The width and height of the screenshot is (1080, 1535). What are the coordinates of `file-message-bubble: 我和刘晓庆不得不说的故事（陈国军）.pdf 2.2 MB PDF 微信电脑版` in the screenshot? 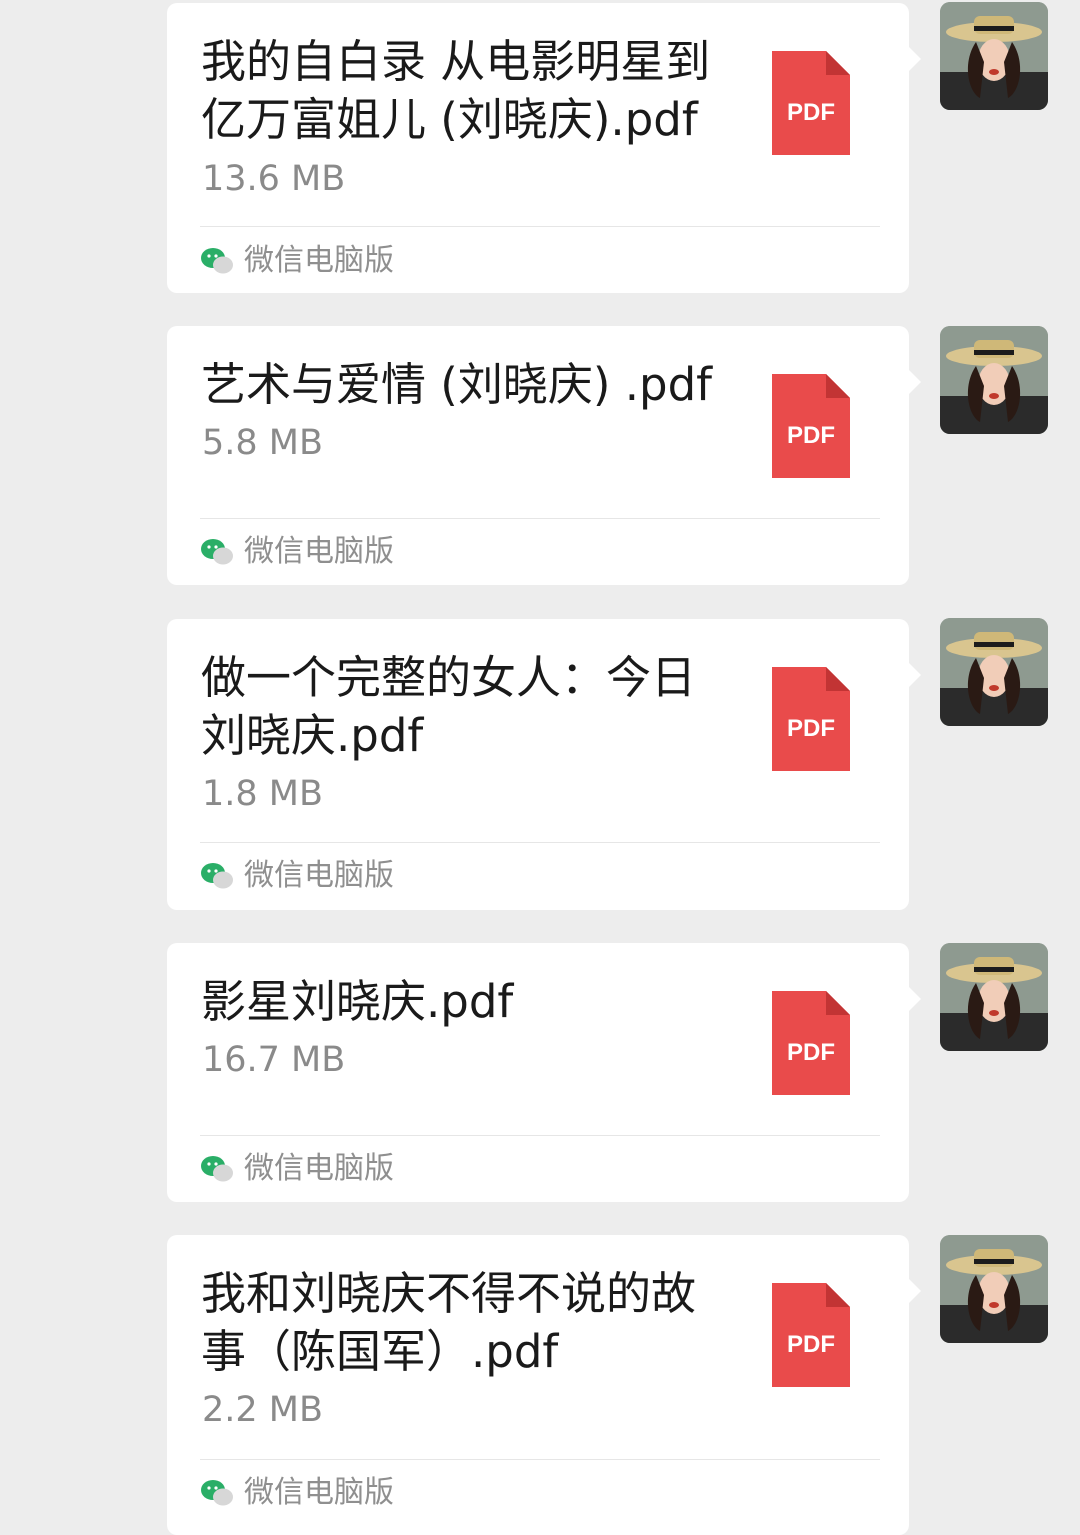 It's located at (544, 1385).